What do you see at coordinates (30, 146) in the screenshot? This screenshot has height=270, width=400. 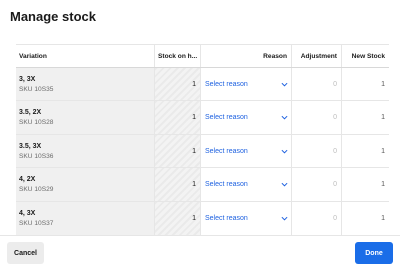 I see `variation-name: 3.5, 3X` at bounding box center [30, 146].